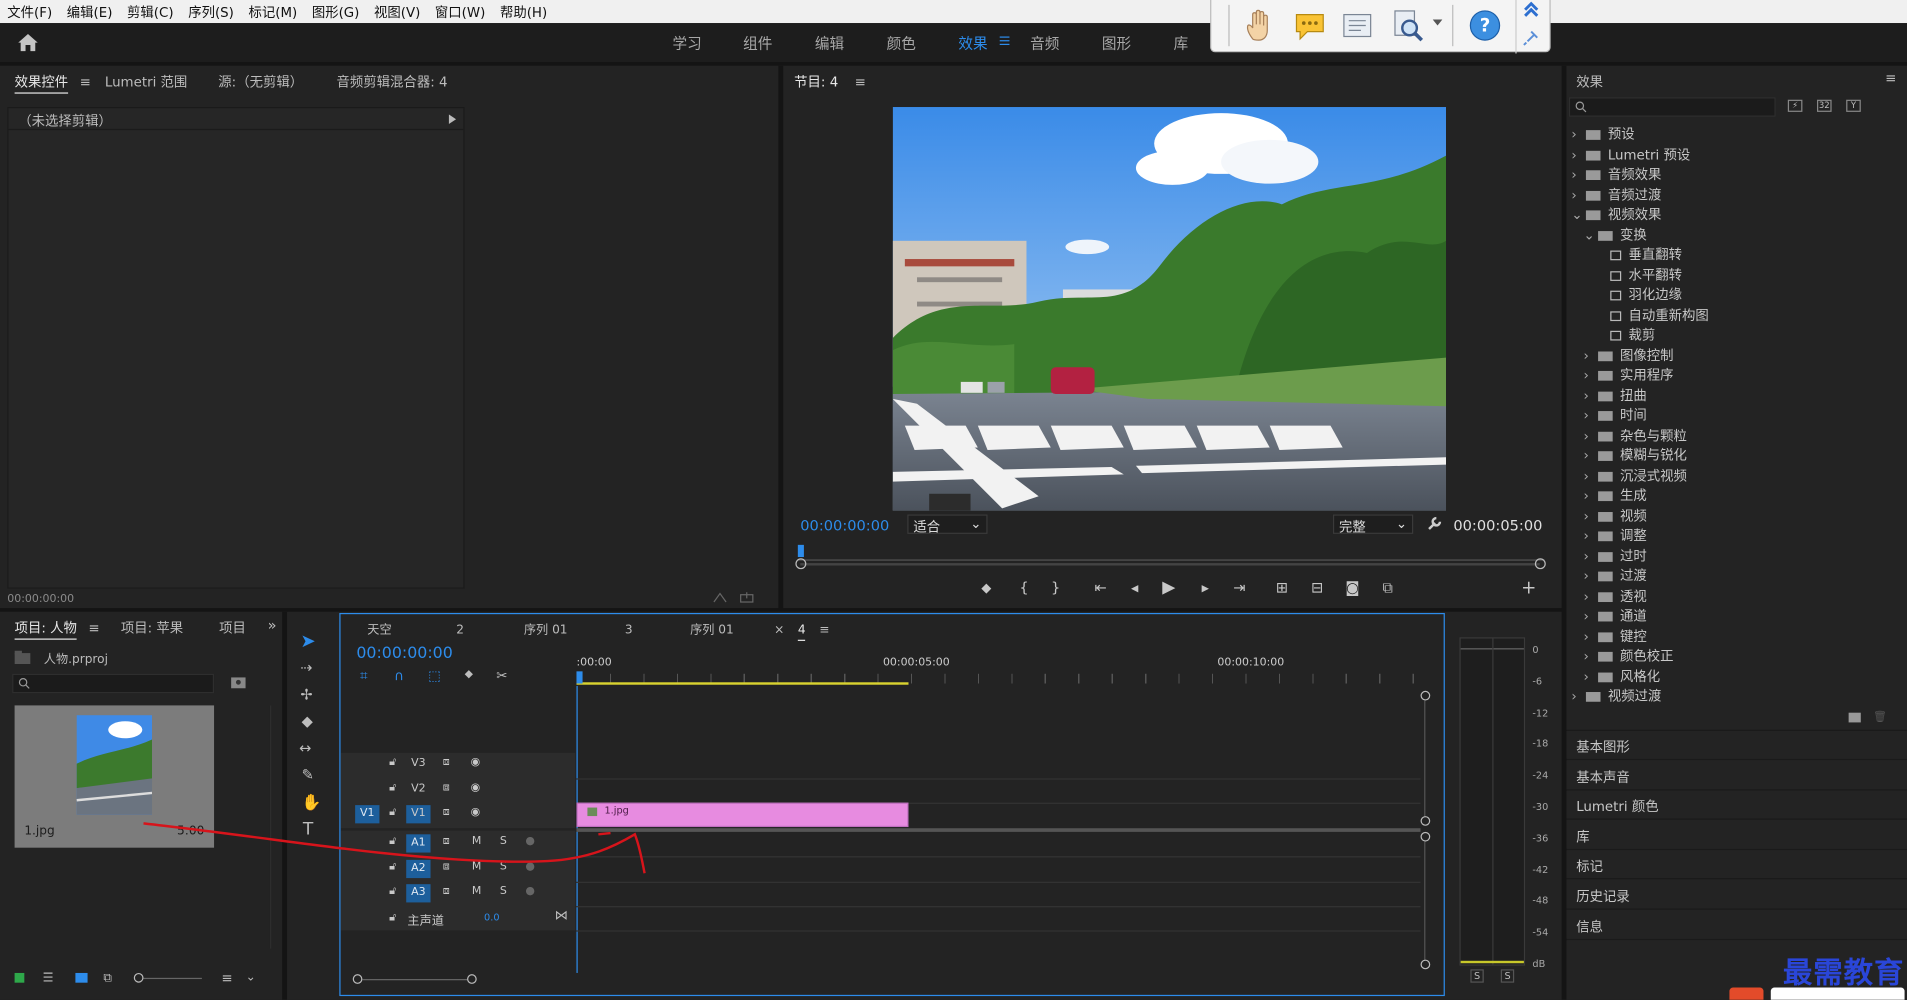  I want to click on tab-lumetri-scopes: Lumetri 范围, so click(146, 82).